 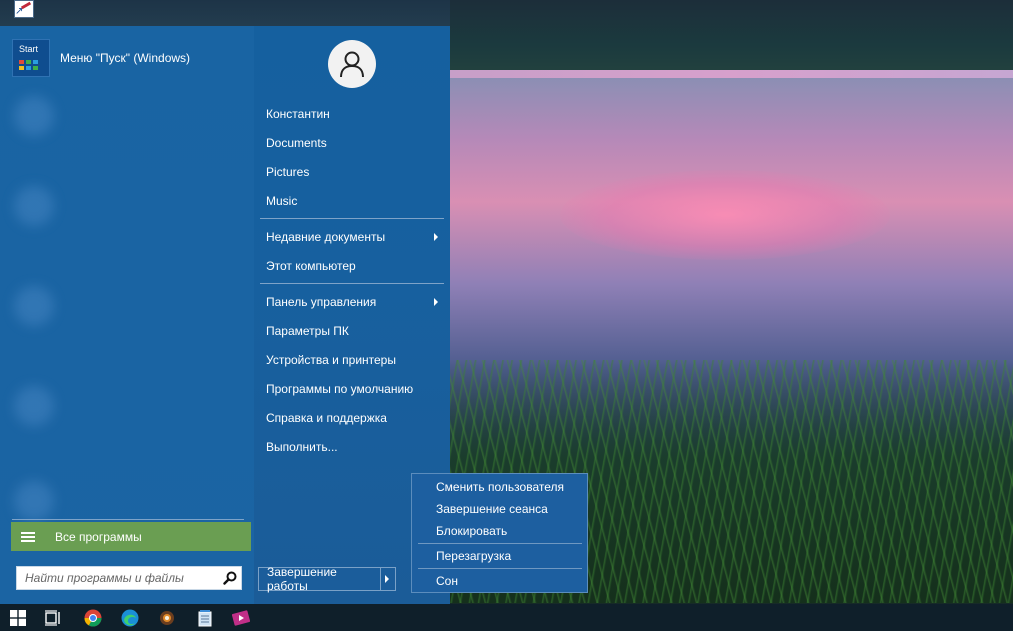 What do you see at coordinates (725, 215) in the screenshot?
I see `wallpaper-reflection` at bounding box center [725, 215].